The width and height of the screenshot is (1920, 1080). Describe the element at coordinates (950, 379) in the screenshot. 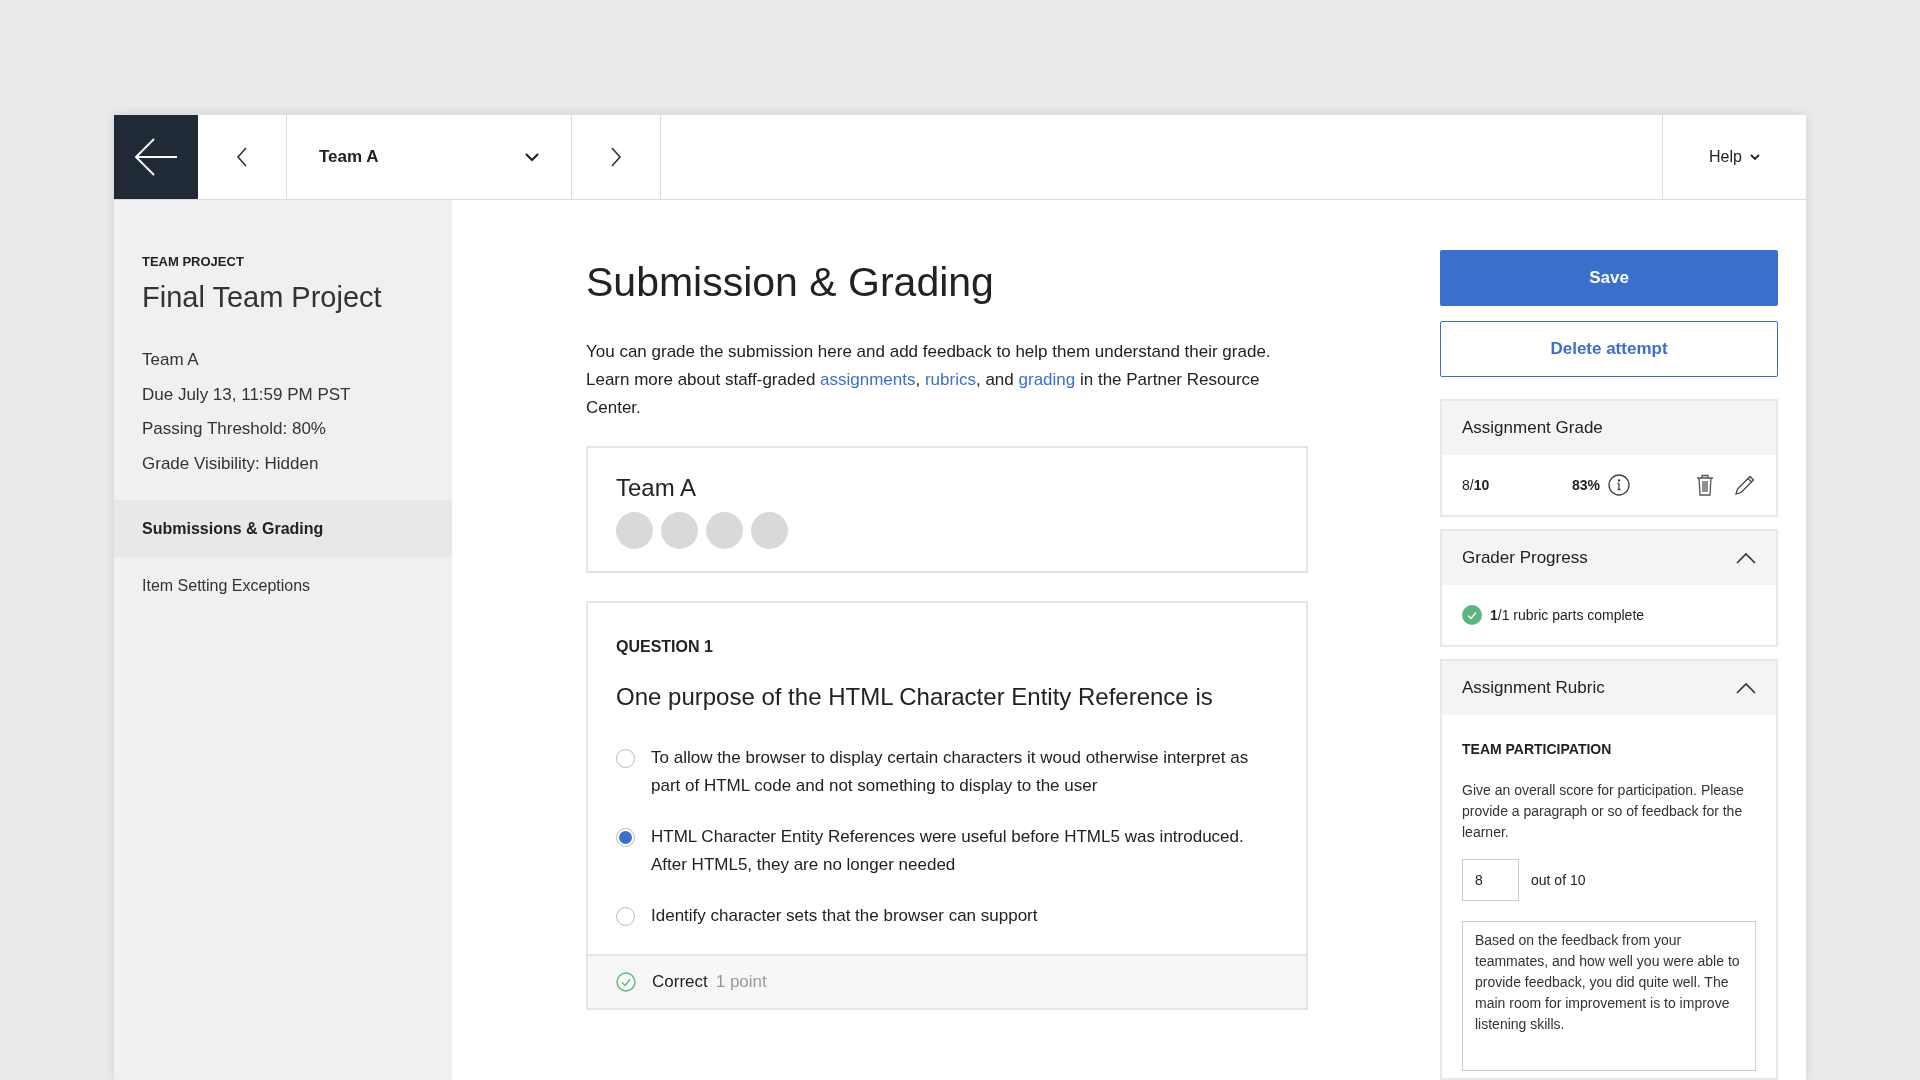

I see `link: rubrics` at that location.